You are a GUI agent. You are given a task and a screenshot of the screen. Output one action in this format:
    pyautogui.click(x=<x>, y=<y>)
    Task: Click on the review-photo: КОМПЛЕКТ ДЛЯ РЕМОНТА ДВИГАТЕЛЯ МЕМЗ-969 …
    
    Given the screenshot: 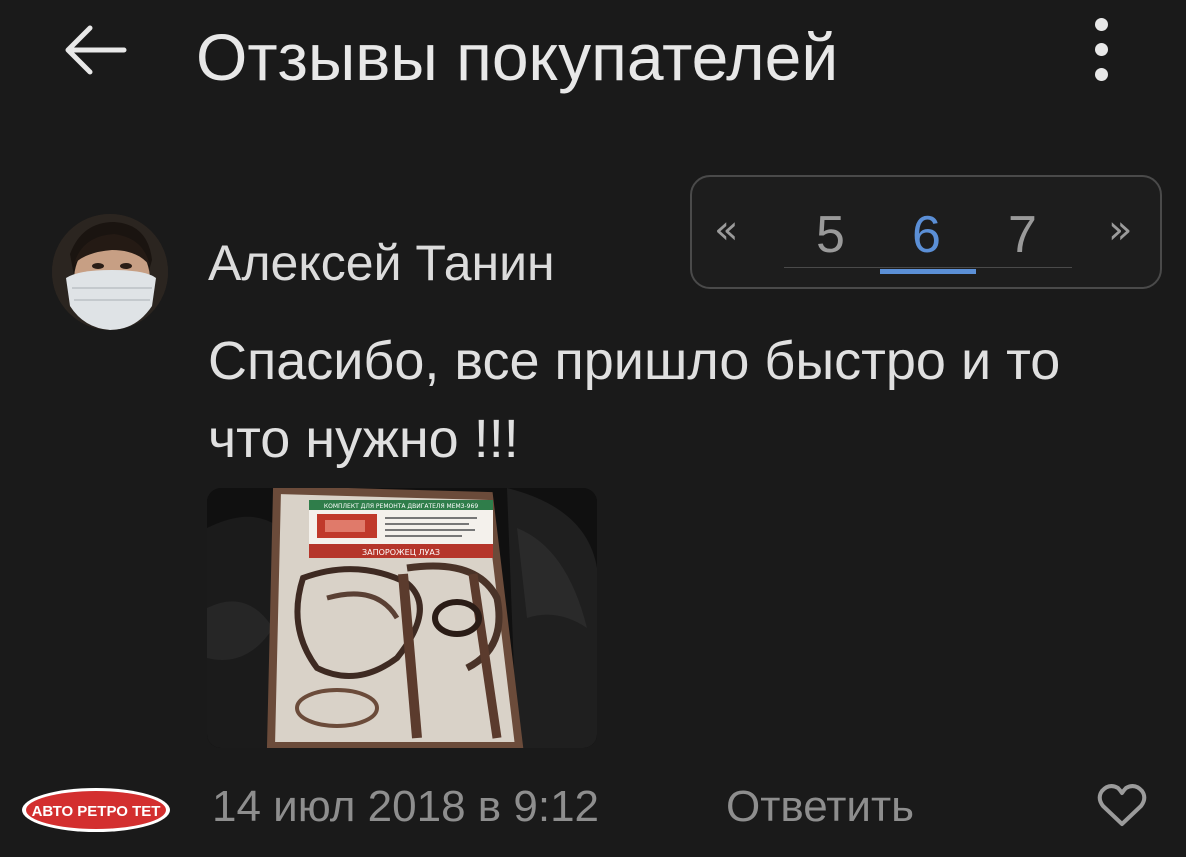 What is the action you would take?
    pyautogui.click(x=402, y=618)
    